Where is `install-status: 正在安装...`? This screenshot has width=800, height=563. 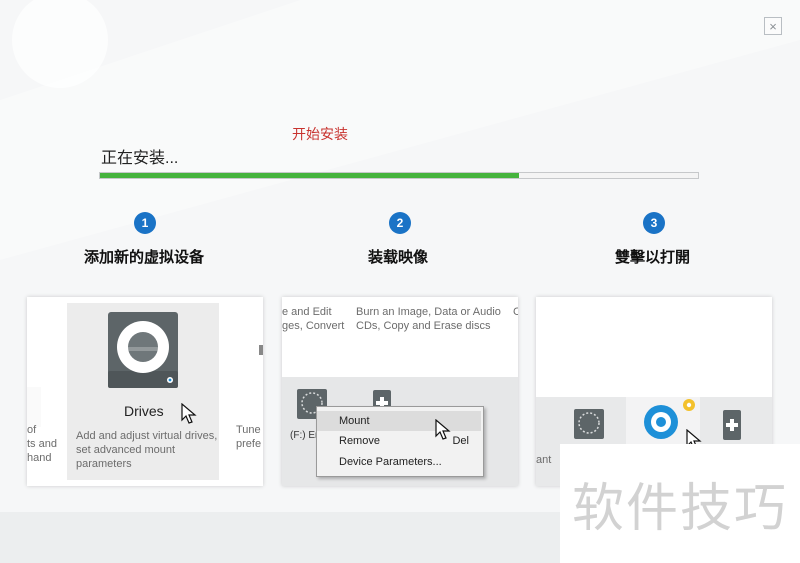
install-status: 正在安装... is located at coordinates (140, 158).